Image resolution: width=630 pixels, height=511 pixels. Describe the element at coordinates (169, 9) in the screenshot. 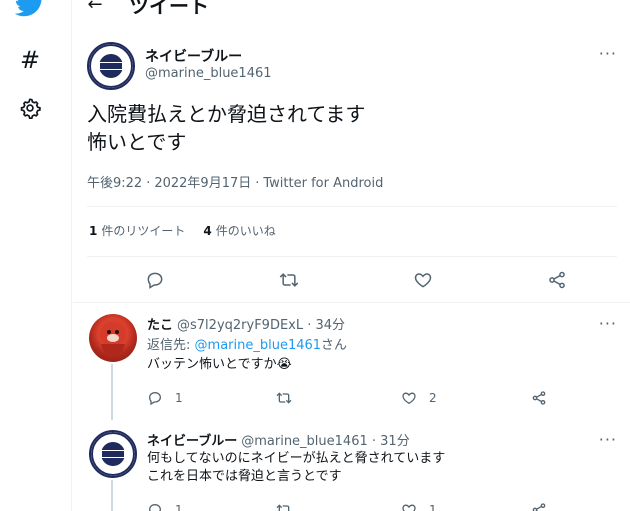

I see `page-title: ツイート` at that location.